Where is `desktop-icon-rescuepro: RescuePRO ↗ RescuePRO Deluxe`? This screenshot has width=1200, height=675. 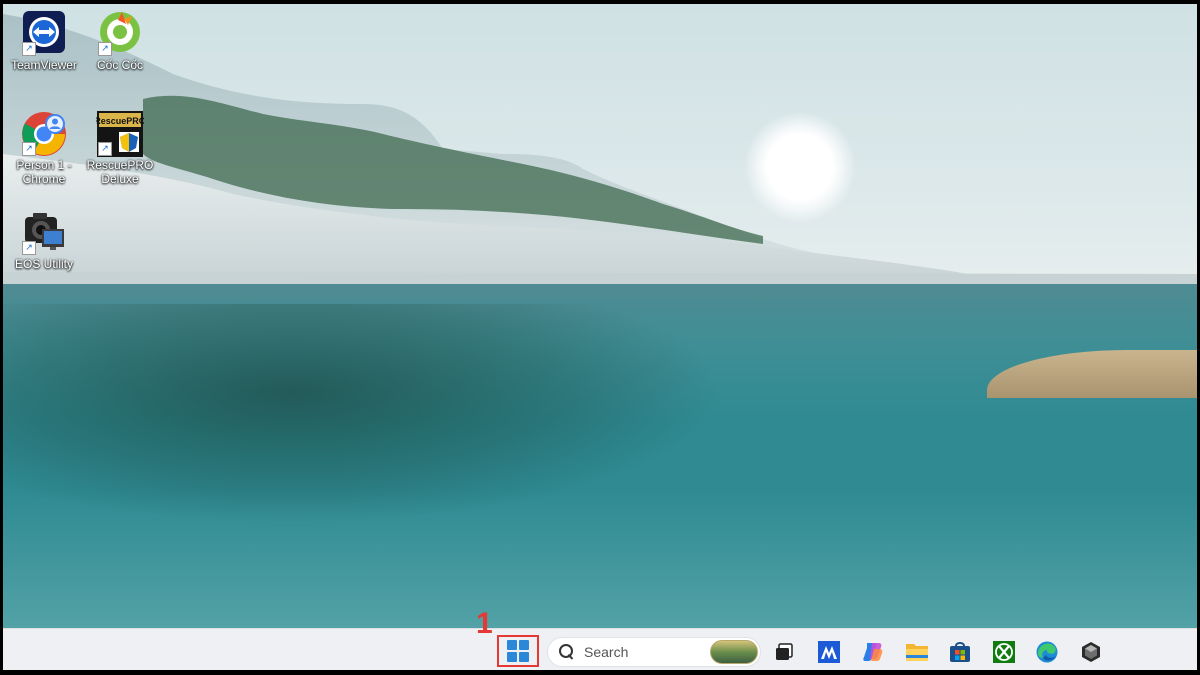 desktop-icon-rescuepro: RescuePRO ↗ RescuePRO Deluxe is located at coordinates (120, 148).